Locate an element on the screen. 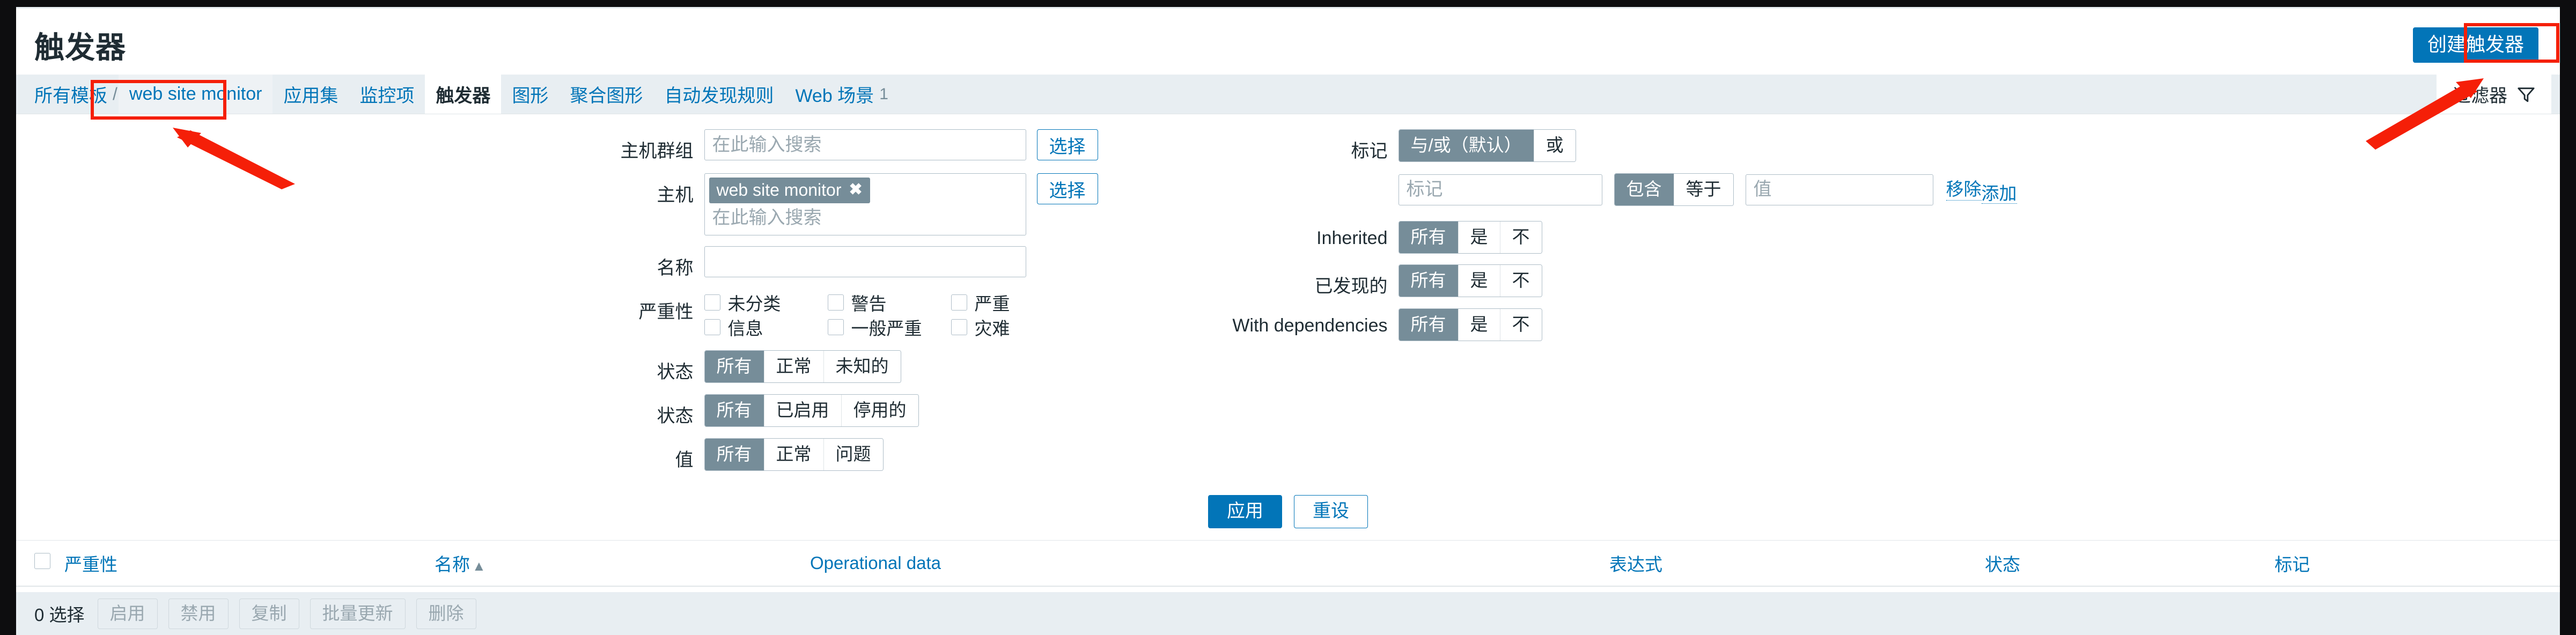  close-icon: ✖ is located at coordinates (855, 190).